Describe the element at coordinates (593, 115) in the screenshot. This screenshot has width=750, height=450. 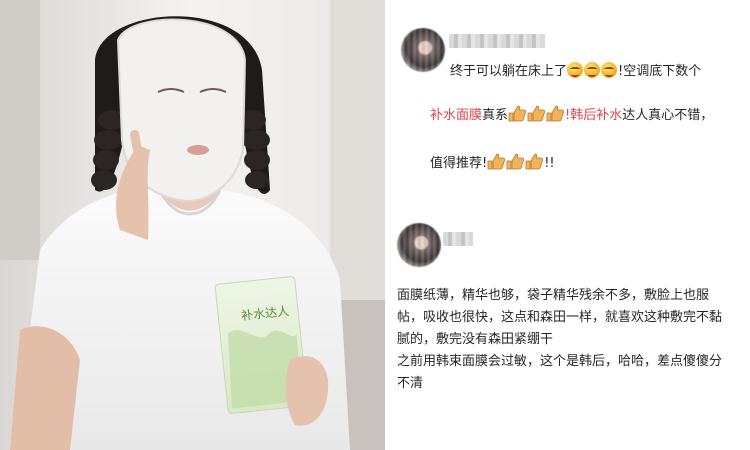
I see `highlight-brand-link: !韩后补水` at that location.